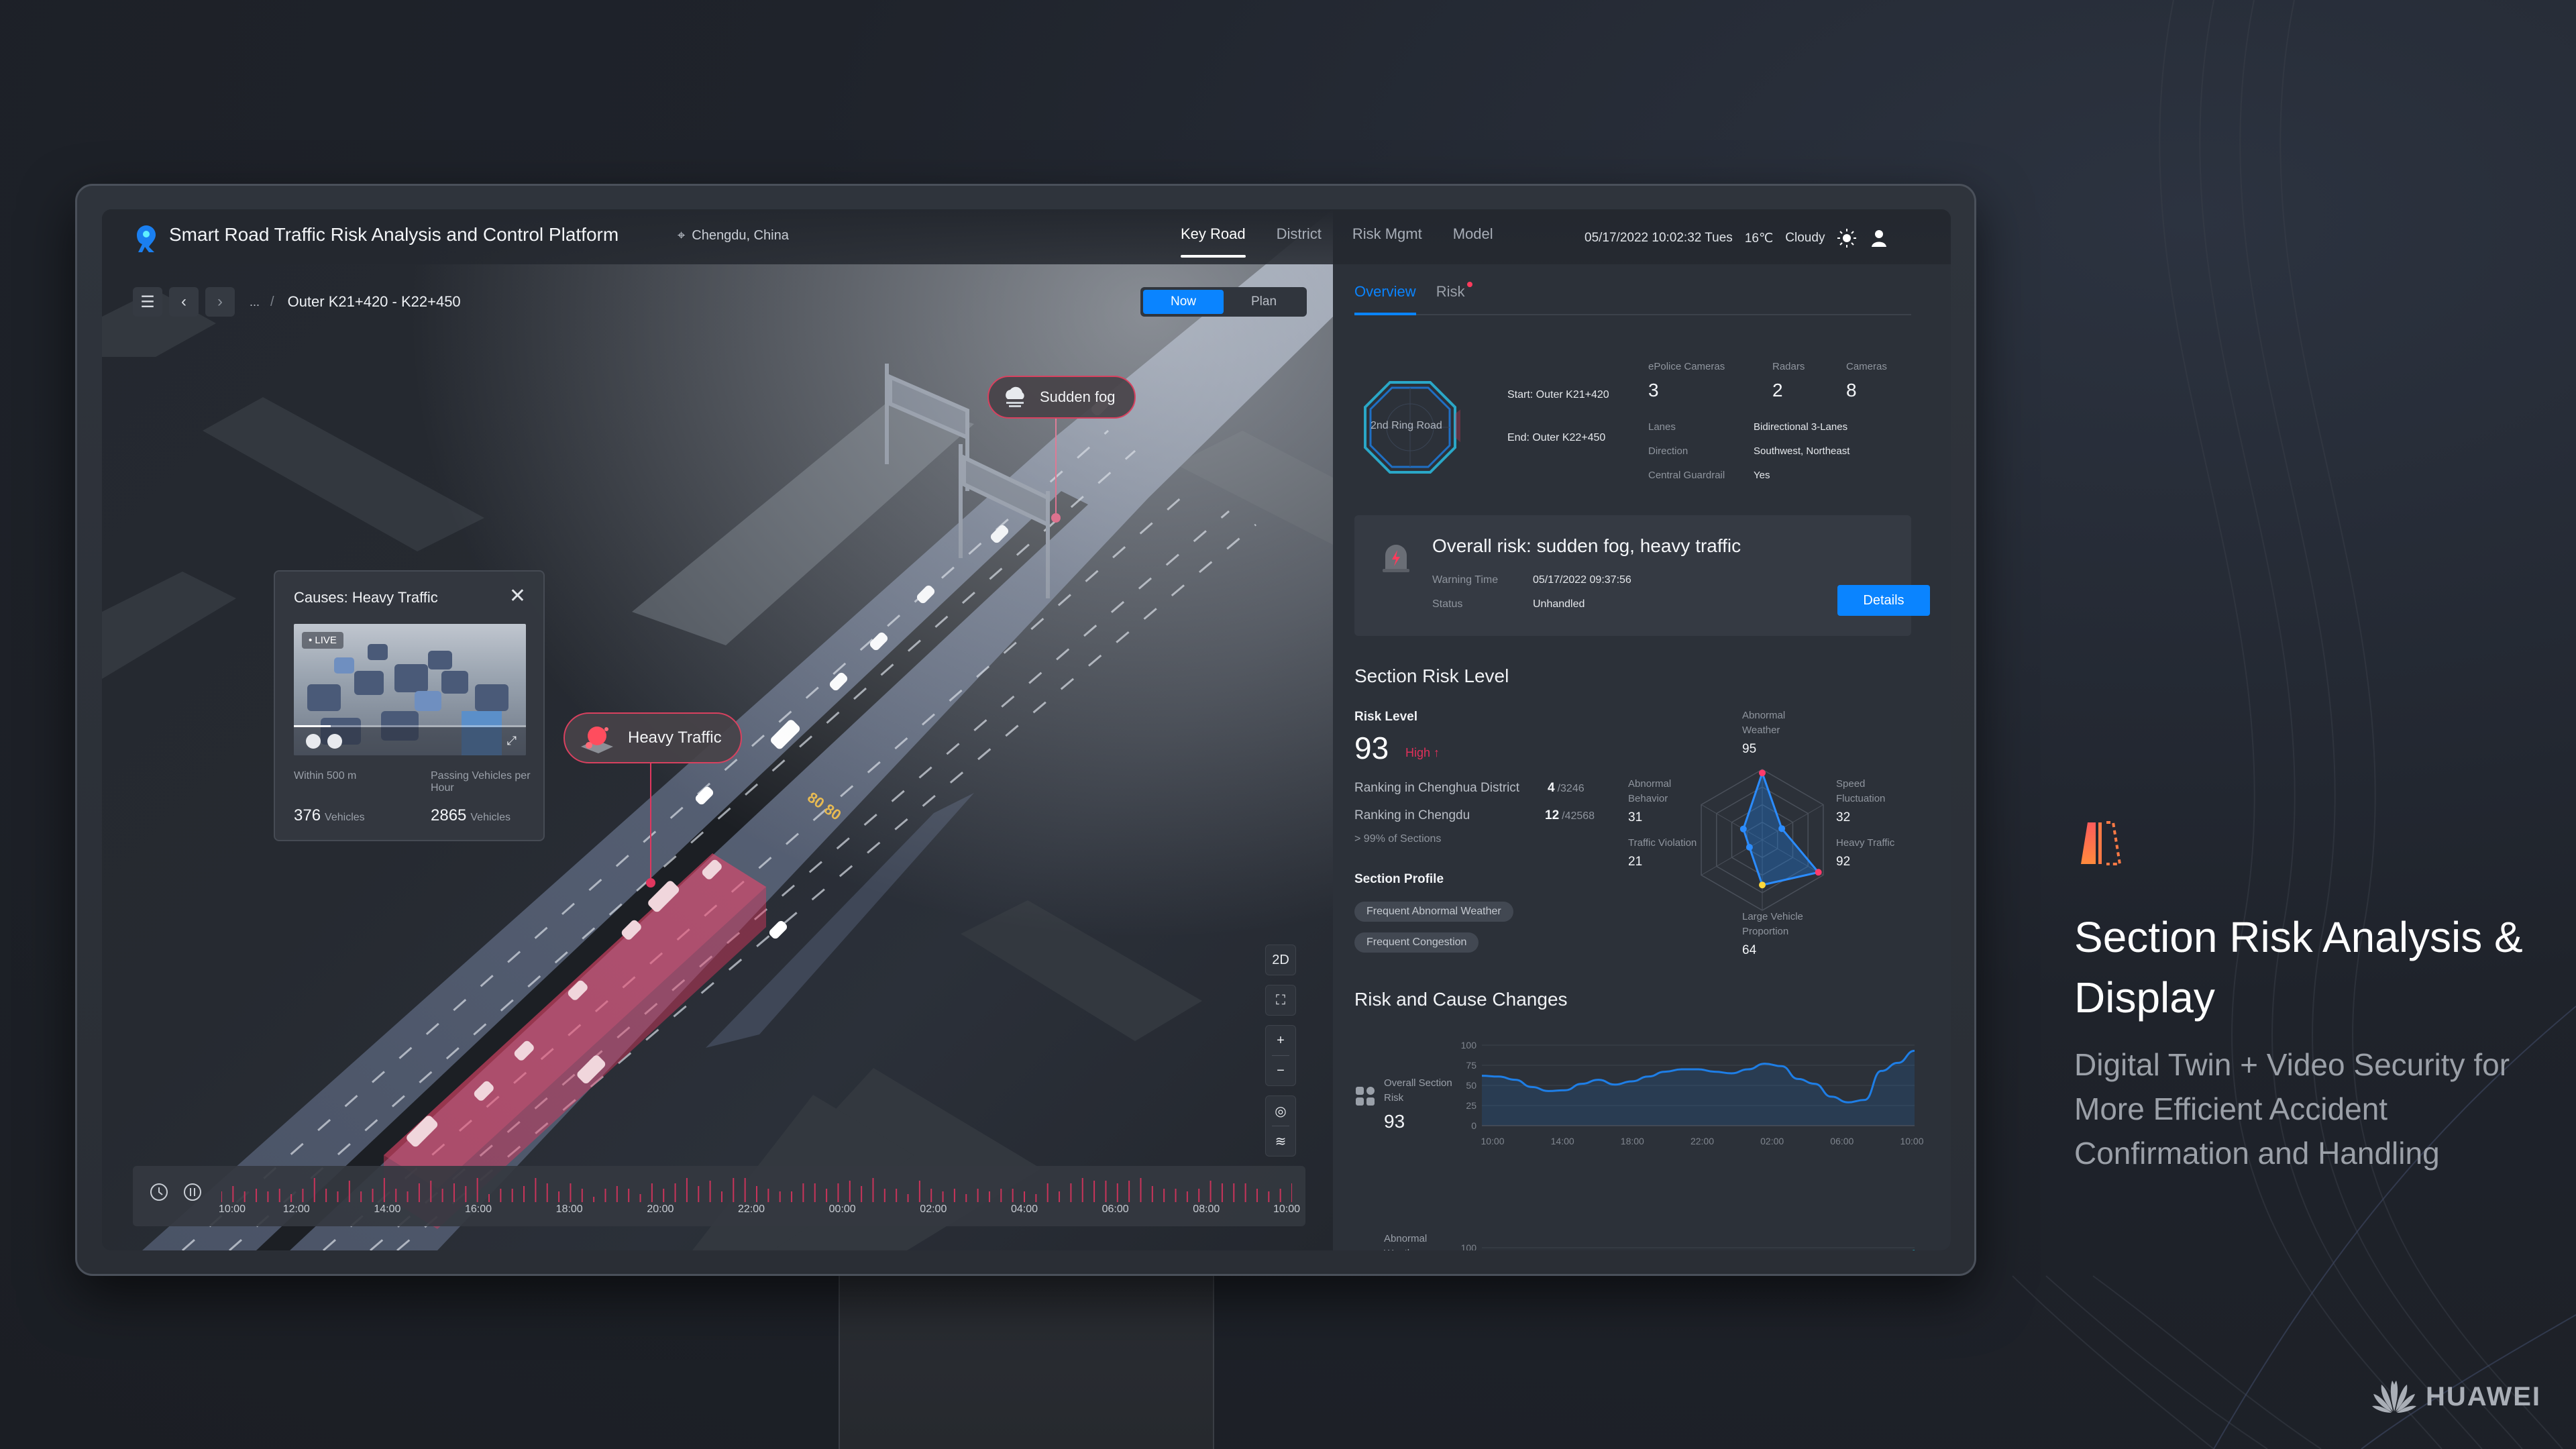  I want to click on overall-risk-label: Overall Section Risk, so click(1418, 1090).